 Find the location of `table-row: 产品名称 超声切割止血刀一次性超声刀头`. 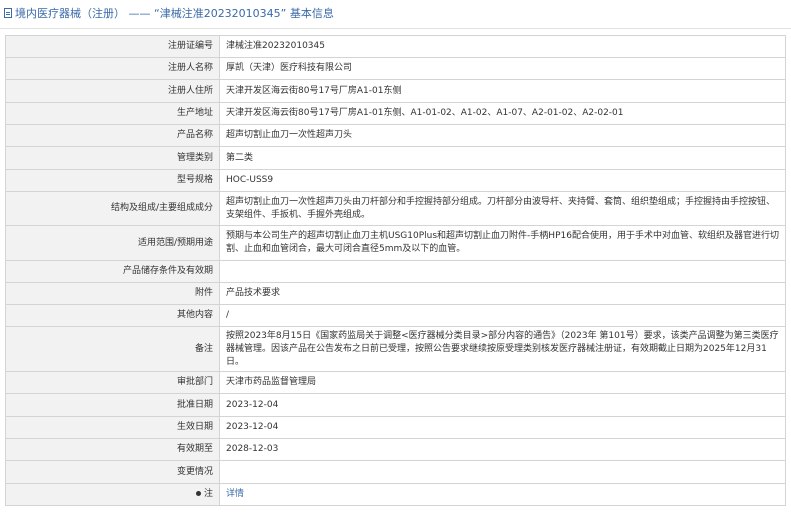

table-row: 产品名称 超声切割止血刀一次性超声刀头 is located at coordinates (395, 135).